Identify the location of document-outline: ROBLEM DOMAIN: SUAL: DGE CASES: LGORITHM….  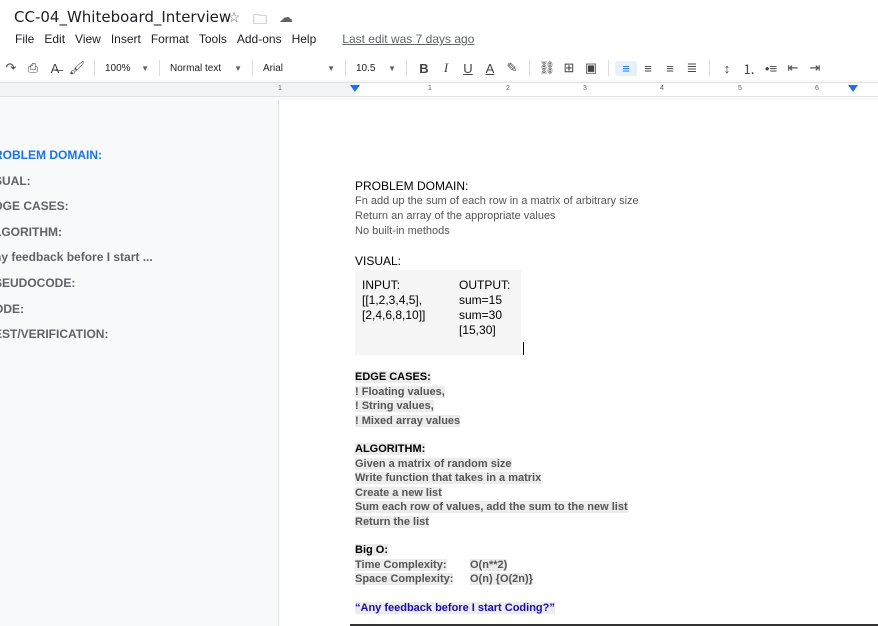
(132, 250).